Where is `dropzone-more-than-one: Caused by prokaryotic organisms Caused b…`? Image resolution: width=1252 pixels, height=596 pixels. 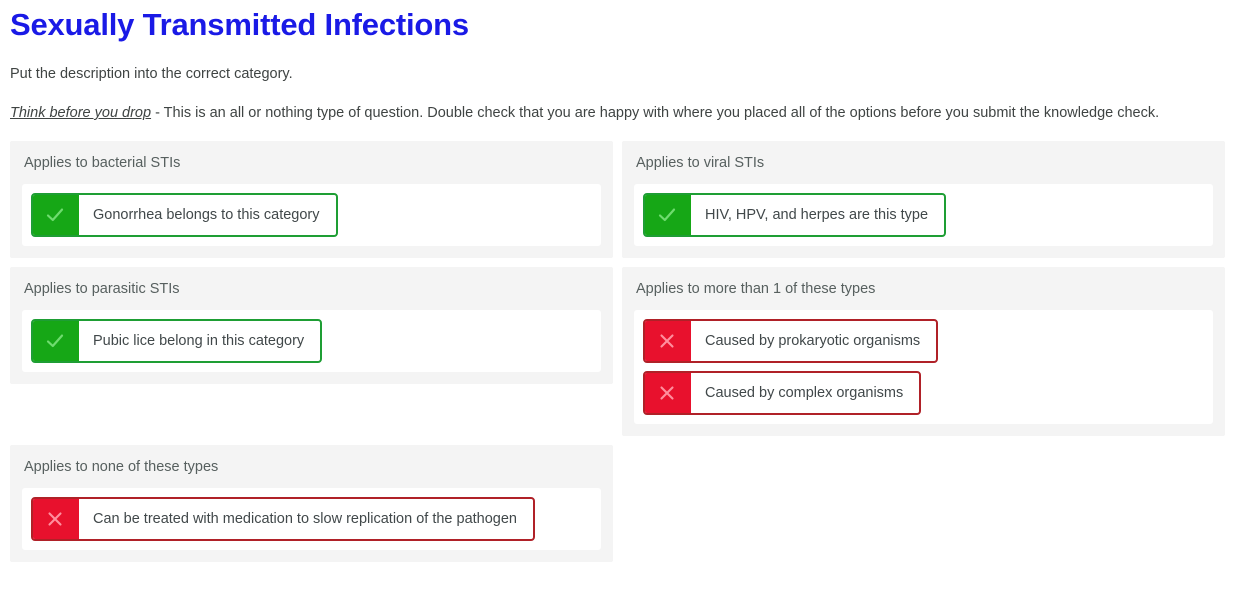 dropzone-more-than-one: Caused by prokaryotic organisms Caused b… is located at coordinates (923, 367).